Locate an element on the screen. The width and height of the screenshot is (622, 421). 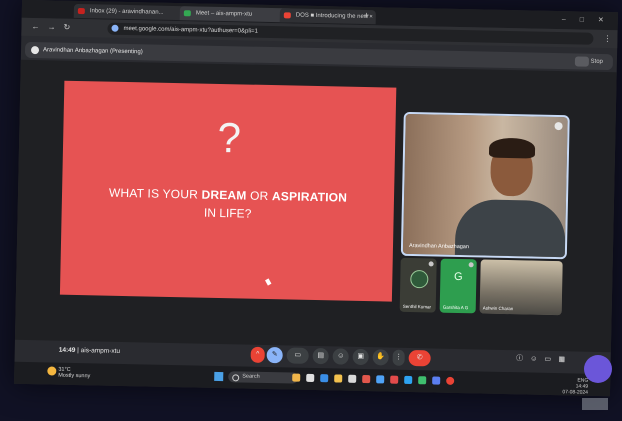
slide-text-bold: DREAM is located at coordinates (224, 195).